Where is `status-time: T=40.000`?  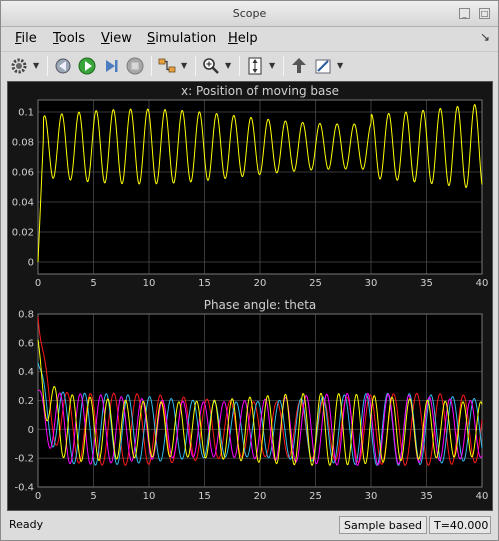 status-time: T=40.000 is located at coordinates (460, 525).